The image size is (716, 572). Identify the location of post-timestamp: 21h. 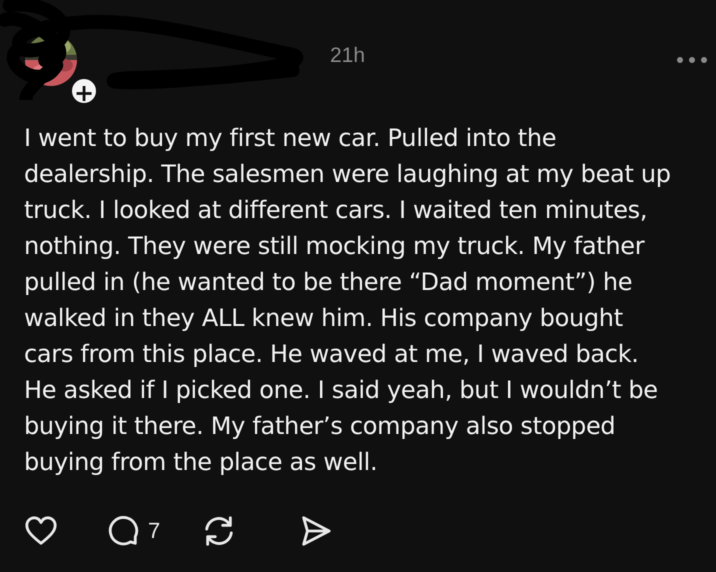
(348, 56).